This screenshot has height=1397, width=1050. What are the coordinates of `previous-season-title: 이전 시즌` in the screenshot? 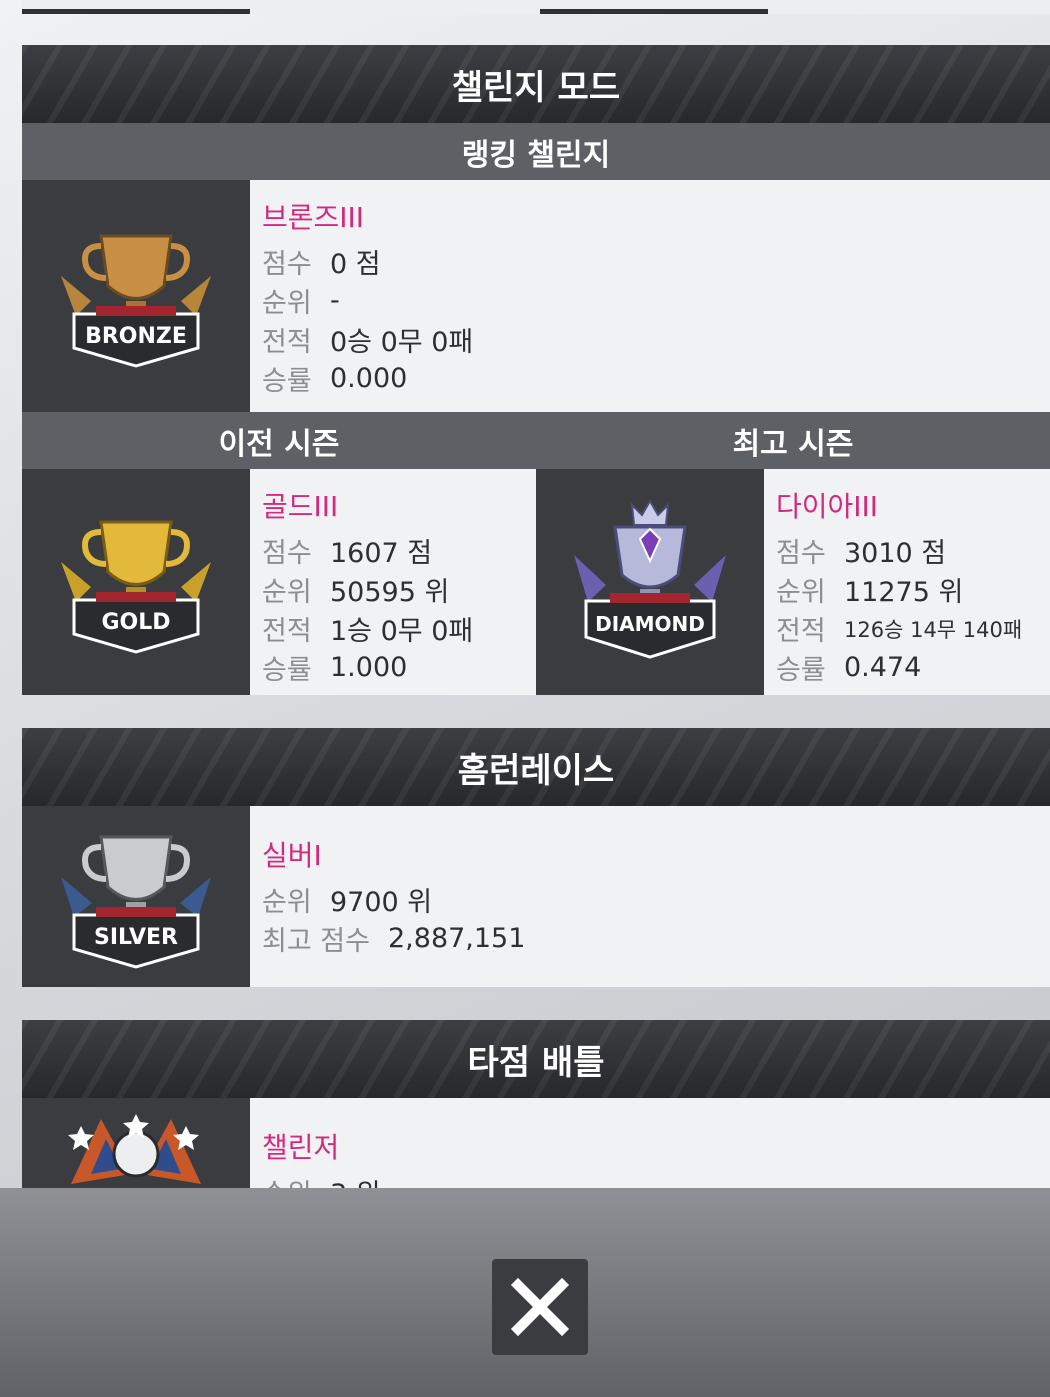 It's located at (279, 444).